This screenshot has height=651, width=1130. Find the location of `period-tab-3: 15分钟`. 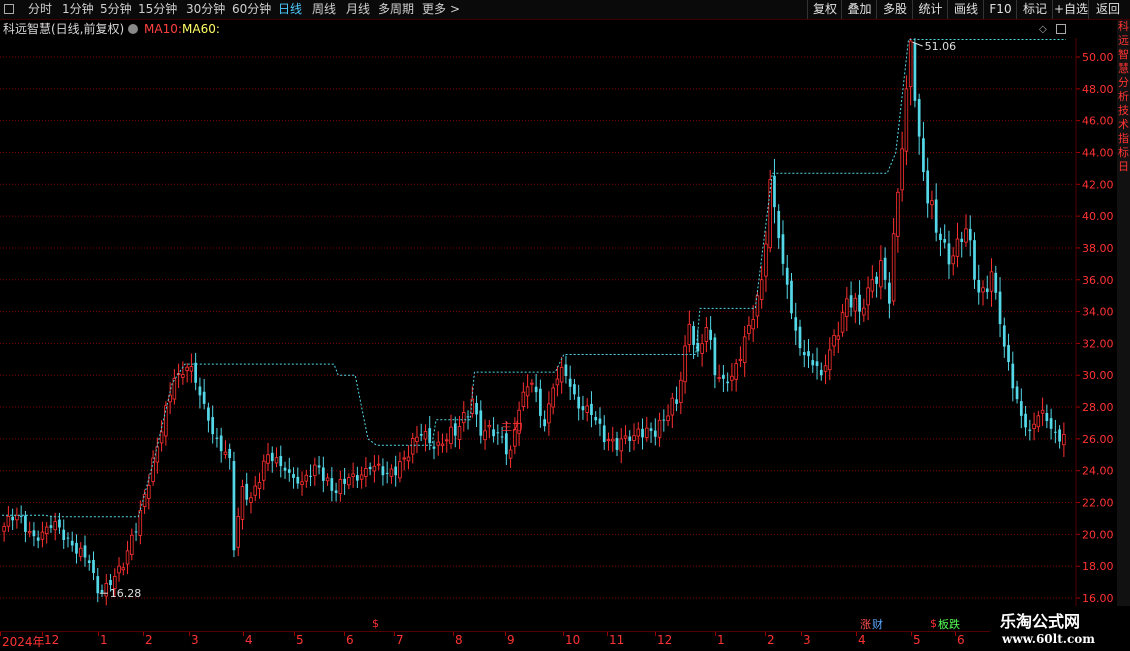

period-tab-3: 15分钟 is located at coordinates (157, 9).